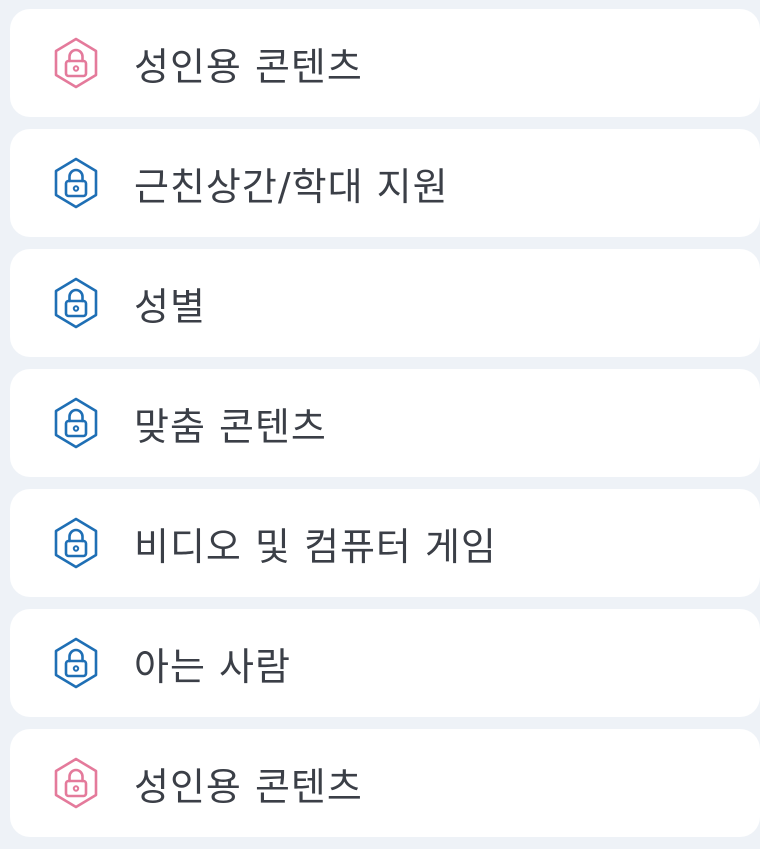  What do you see at coordinates (212, 666) in the screenshot?
I see `category-label: 아는 사람` at bounding box center [212, 666].